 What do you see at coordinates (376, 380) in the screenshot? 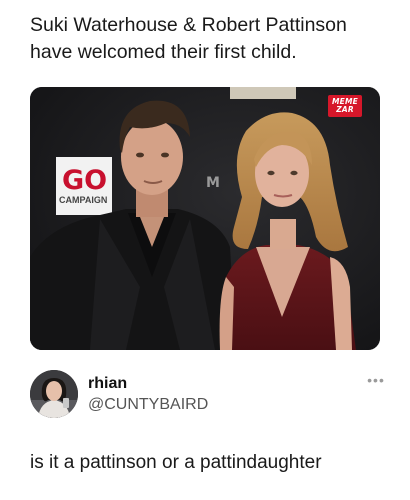
I see `more-options-icon: •••` at bounding box center [376, 380].